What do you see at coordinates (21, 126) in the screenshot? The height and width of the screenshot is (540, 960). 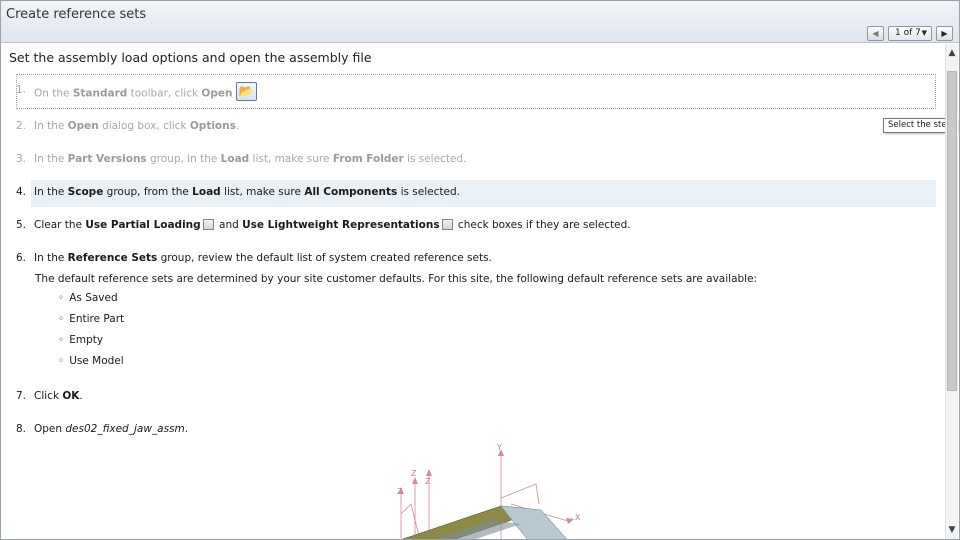 I see `step-number: 2.` at bounding box center [21, 126].